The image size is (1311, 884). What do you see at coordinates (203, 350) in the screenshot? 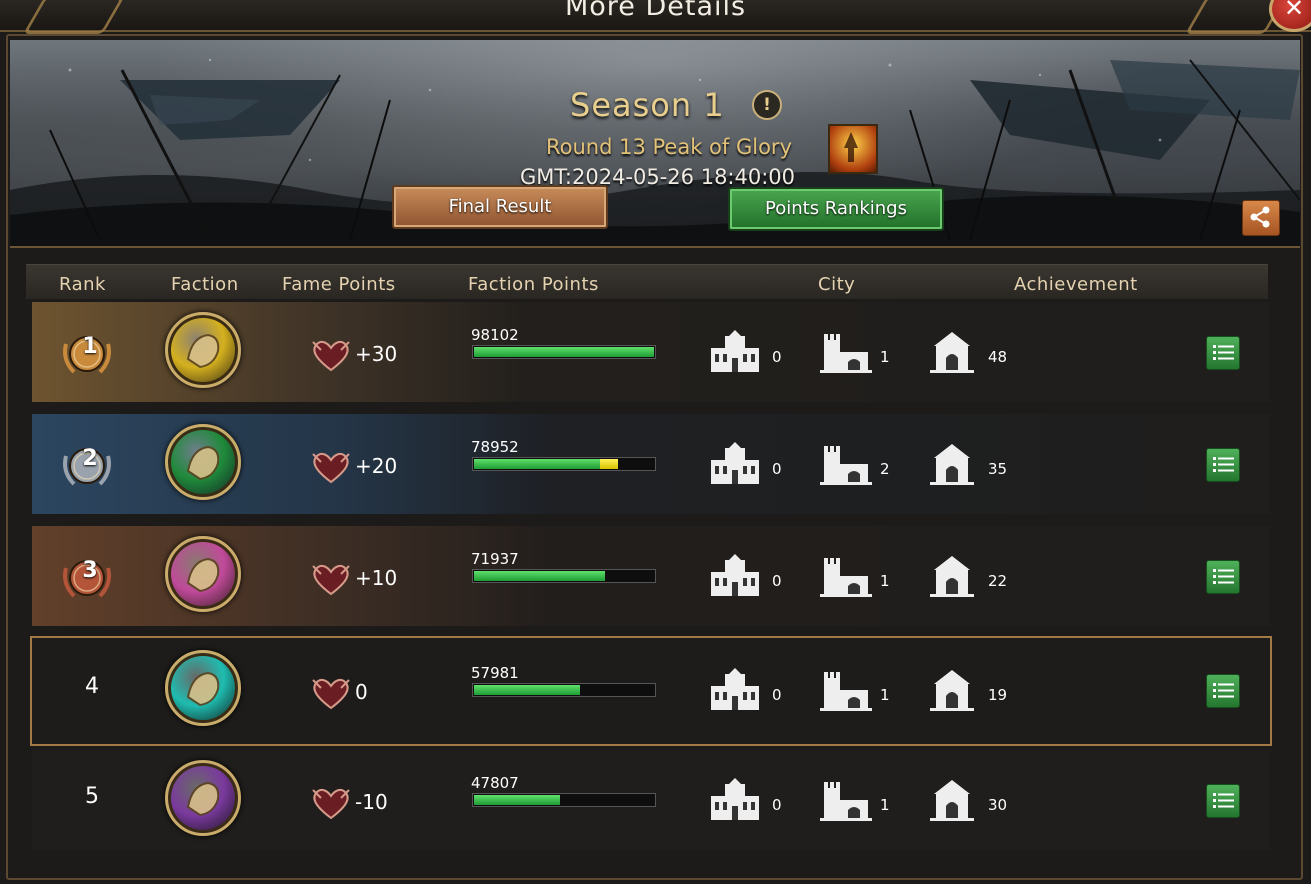
I see `wolf-sigil-icon` at bounding box center [203, 350].